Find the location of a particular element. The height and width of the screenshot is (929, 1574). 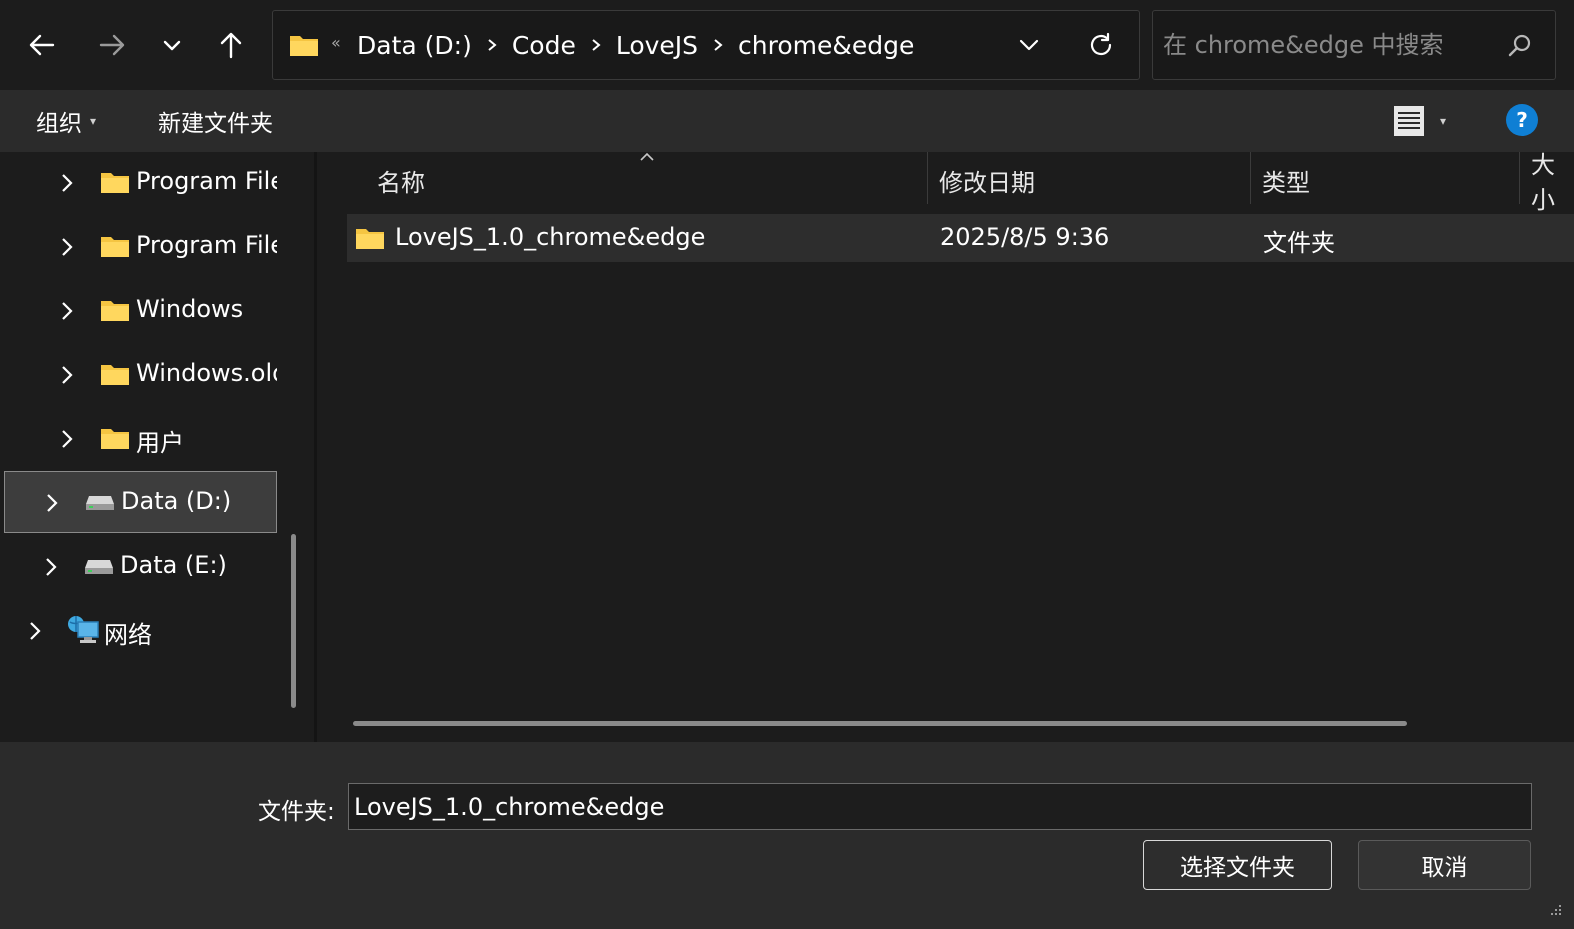

view-options-button: ▾ is located at coordinates (1419, 121).